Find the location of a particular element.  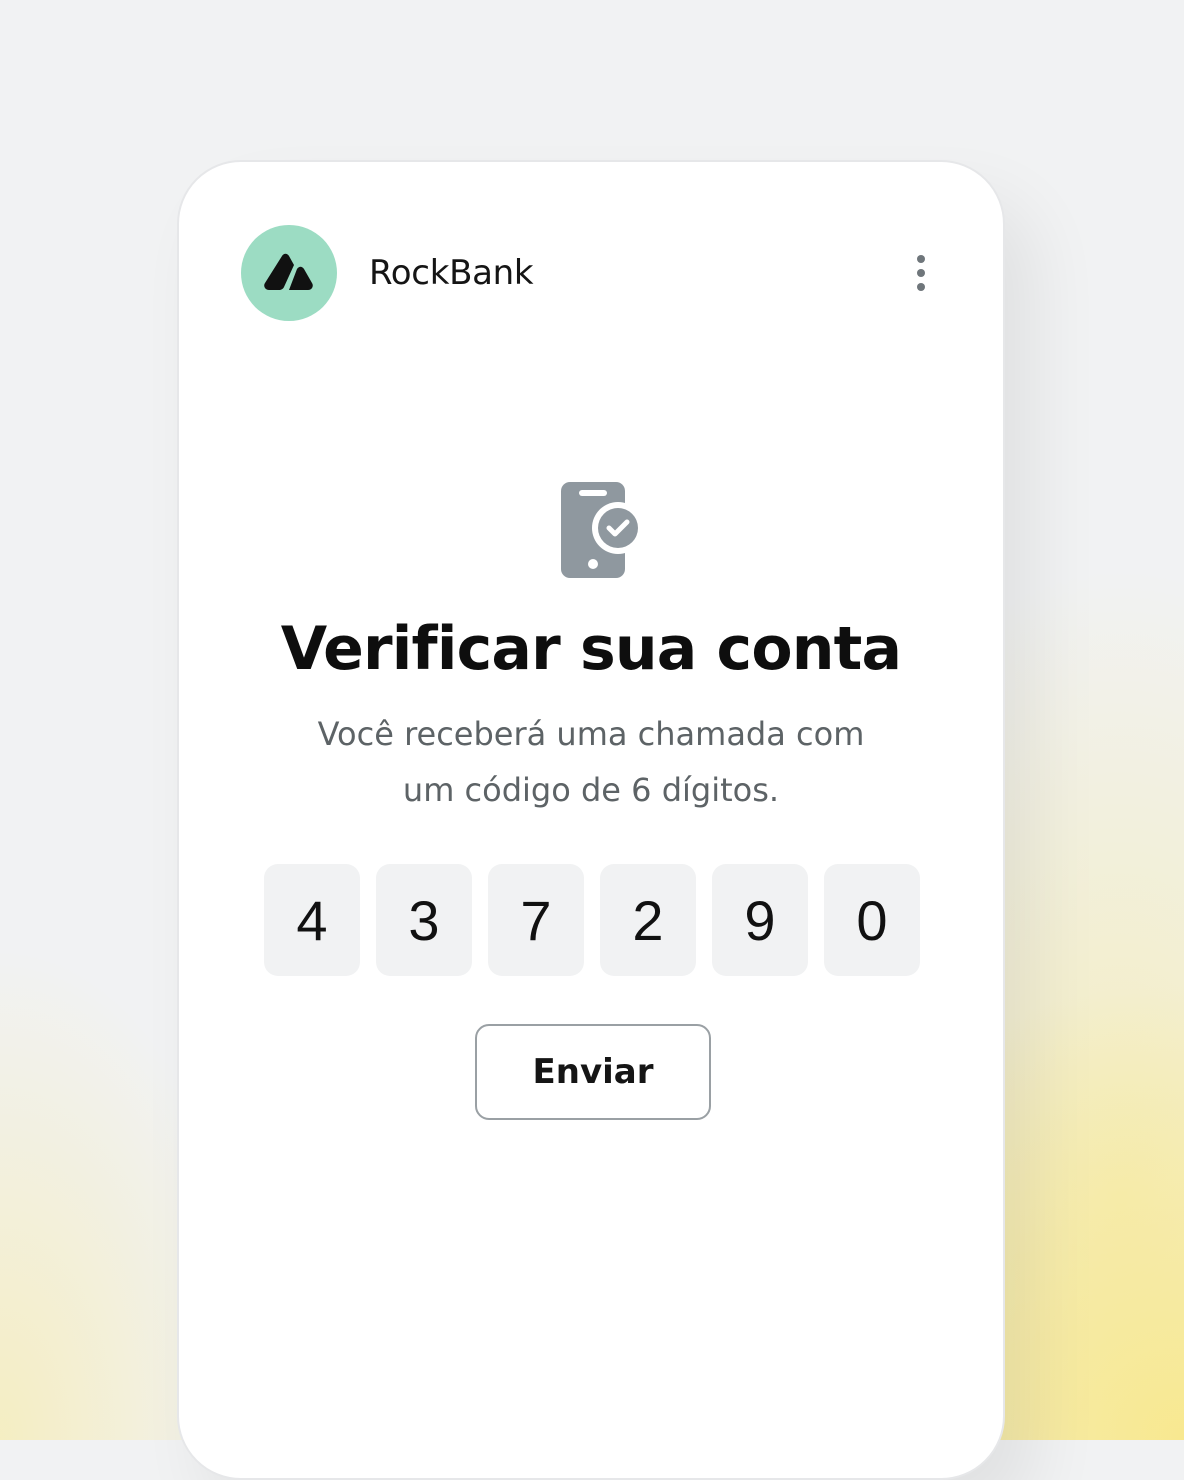

more-vertical-icon is located at coordinates (921, 273).